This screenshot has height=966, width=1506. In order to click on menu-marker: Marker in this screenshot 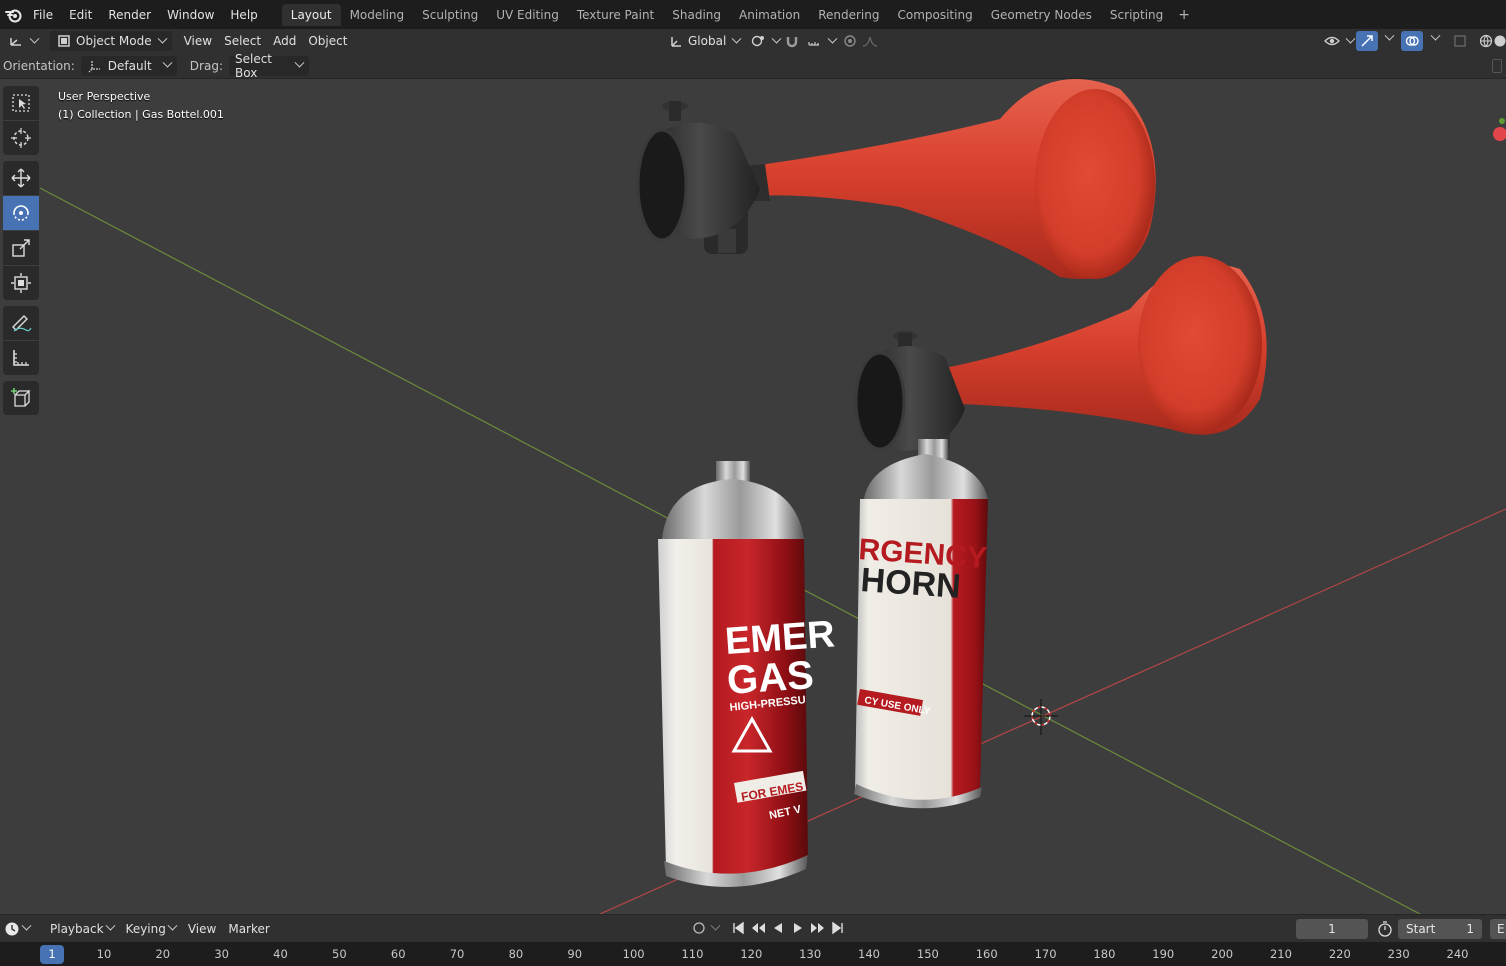, I will do `click(248, 929)`.